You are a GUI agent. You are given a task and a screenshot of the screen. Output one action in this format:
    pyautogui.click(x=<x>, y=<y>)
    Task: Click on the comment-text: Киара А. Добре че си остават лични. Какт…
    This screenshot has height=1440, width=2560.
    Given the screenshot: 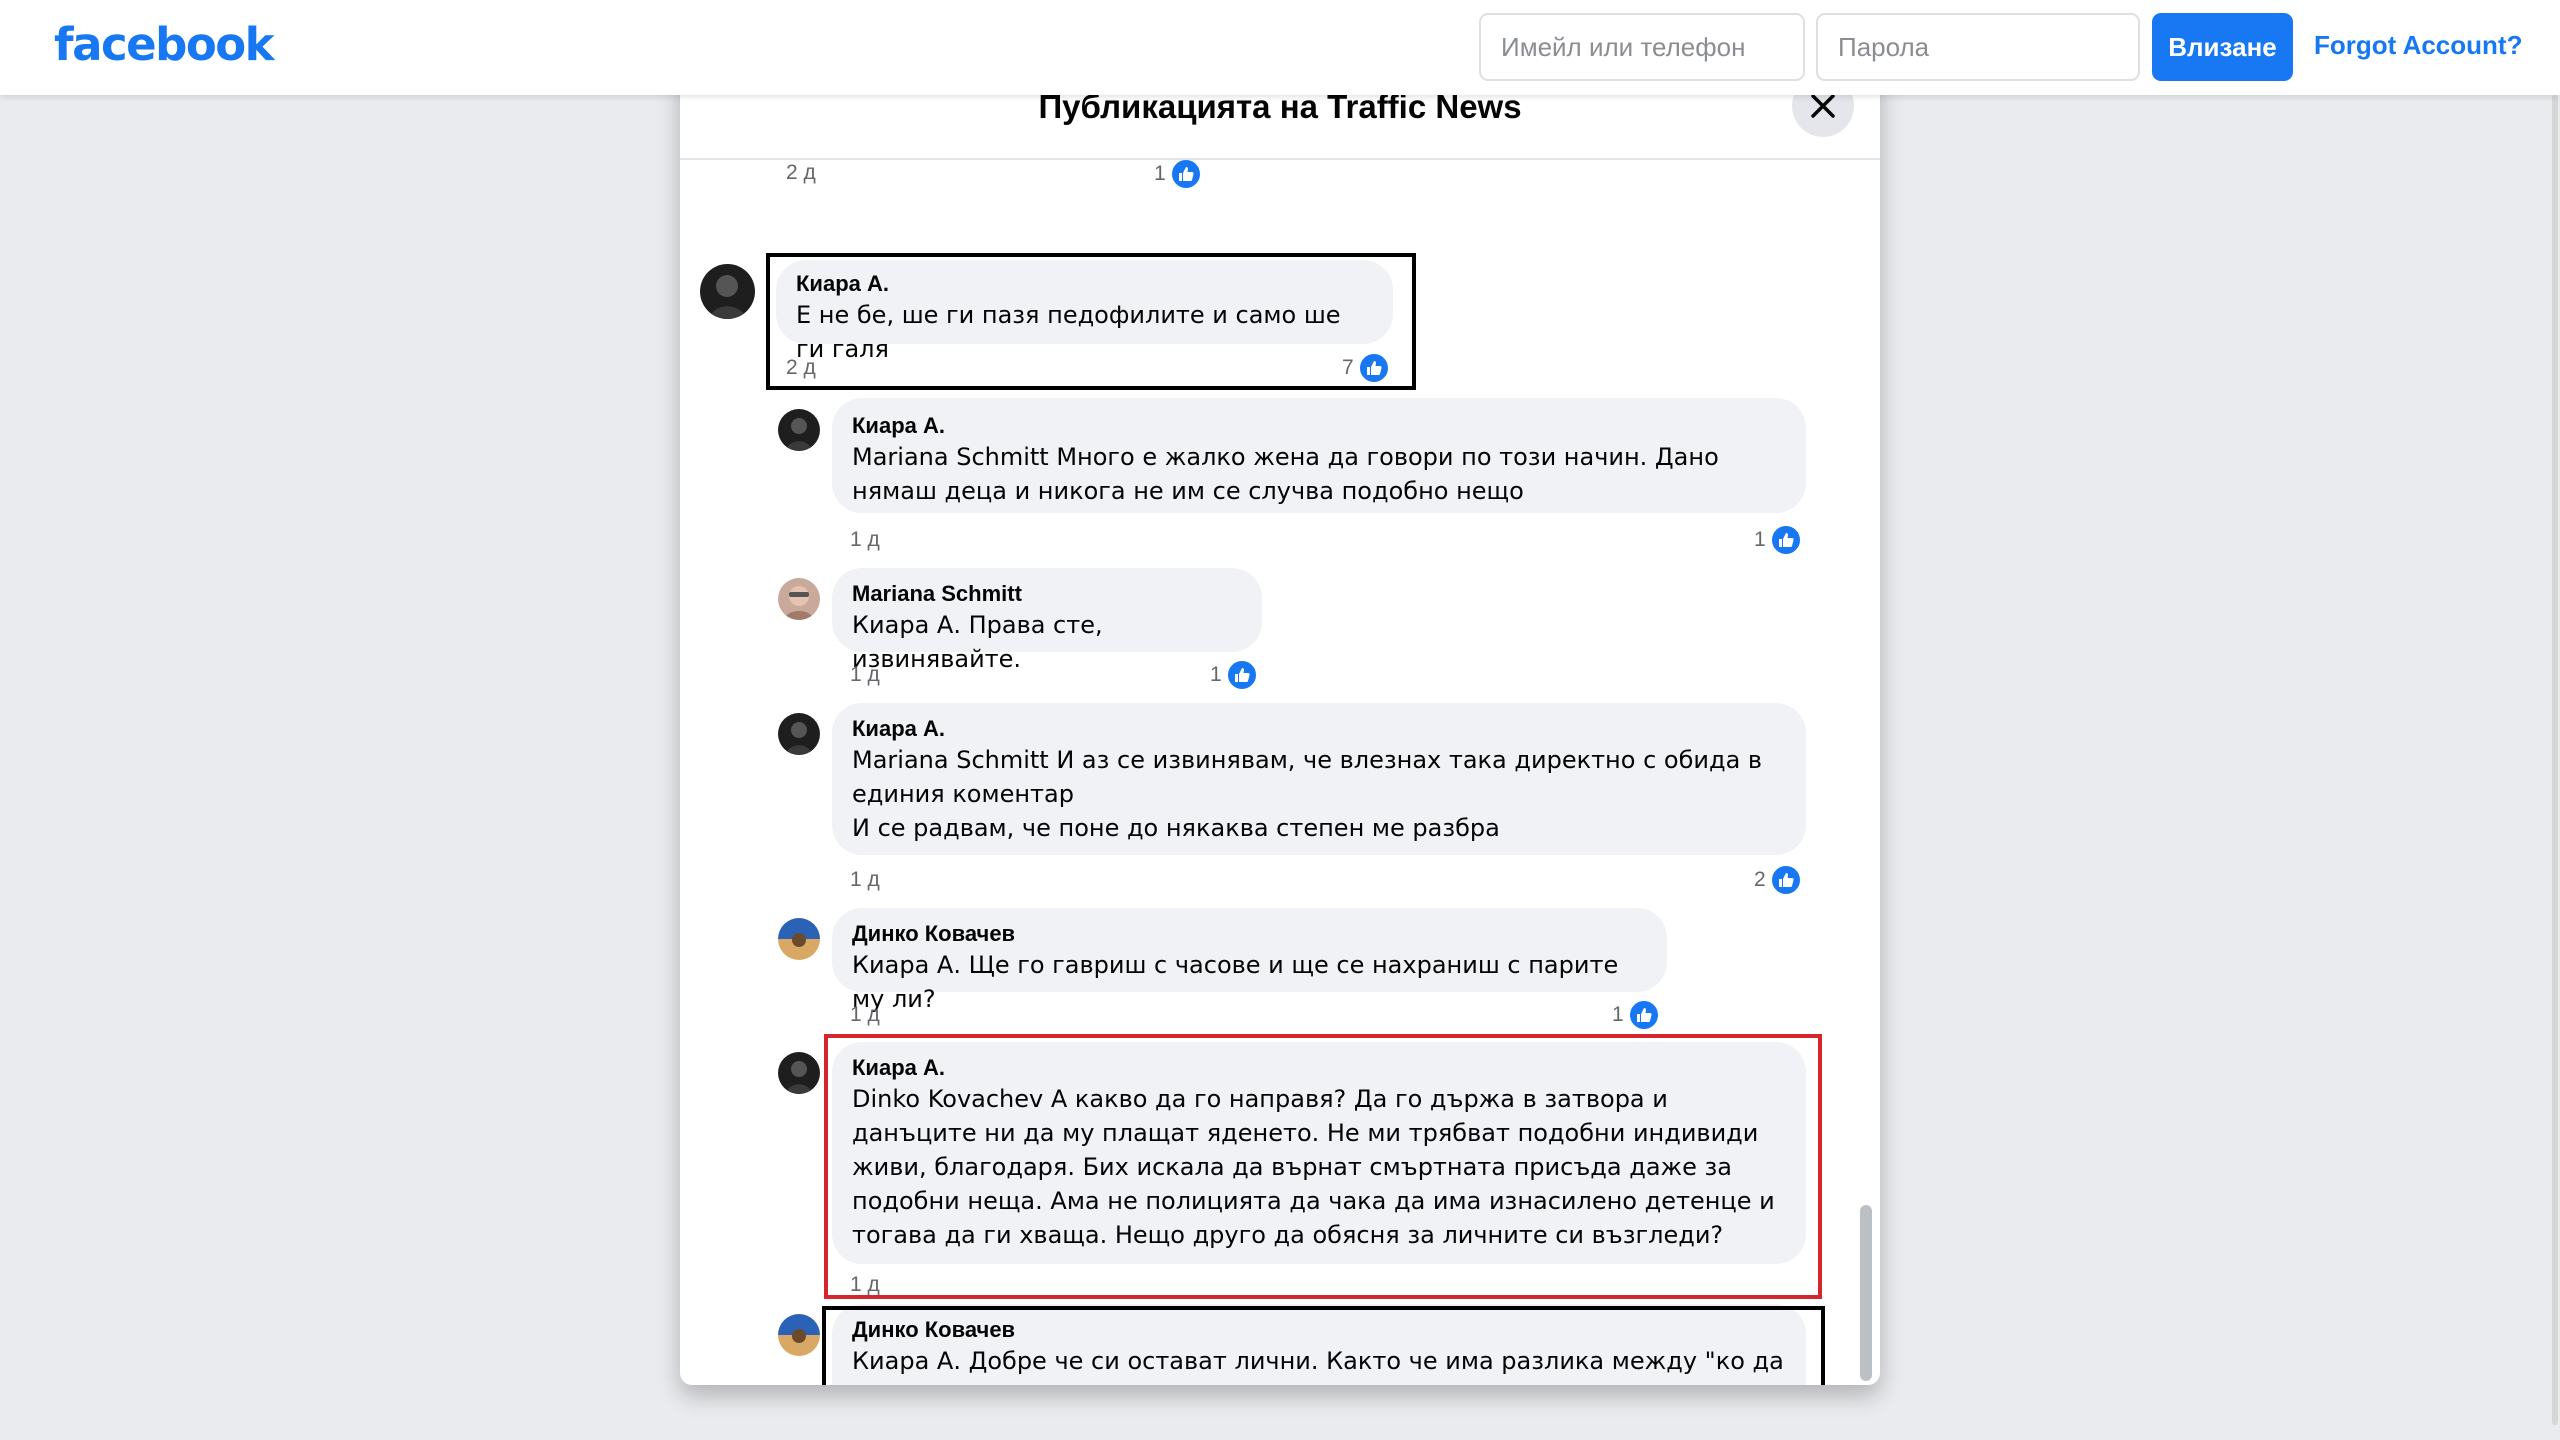 What is the action you would take?
    pyautogui.click(x=1318, y=1366)
    